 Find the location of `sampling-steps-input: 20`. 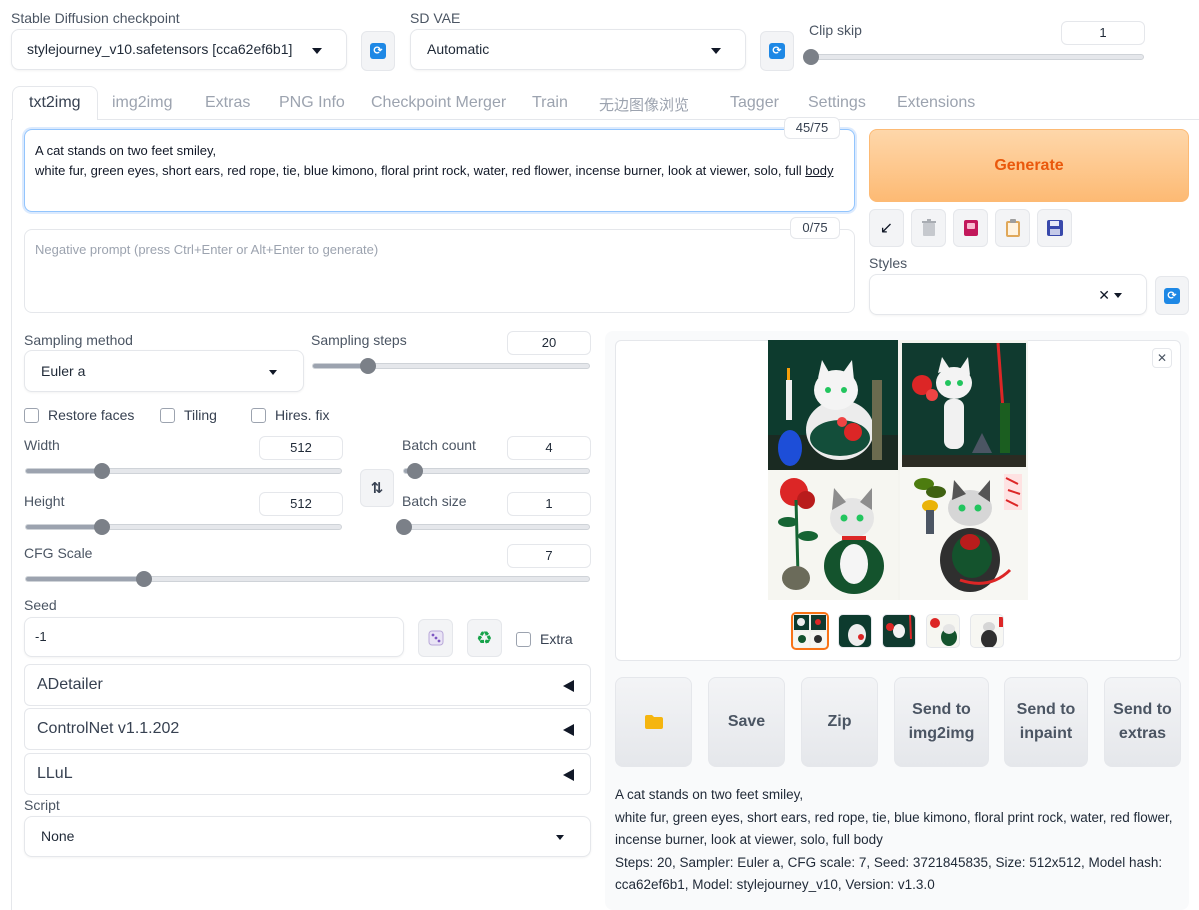

sampling-steps-input: 20 is located at coordinates (549, 343).